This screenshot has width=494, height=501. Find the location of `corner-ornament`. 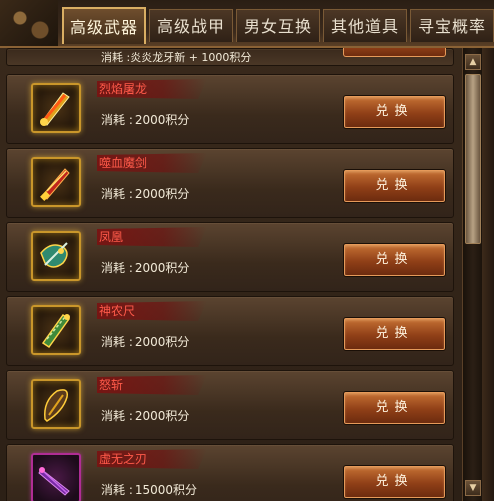

corner-ornament is located at coordinates (29, 23).